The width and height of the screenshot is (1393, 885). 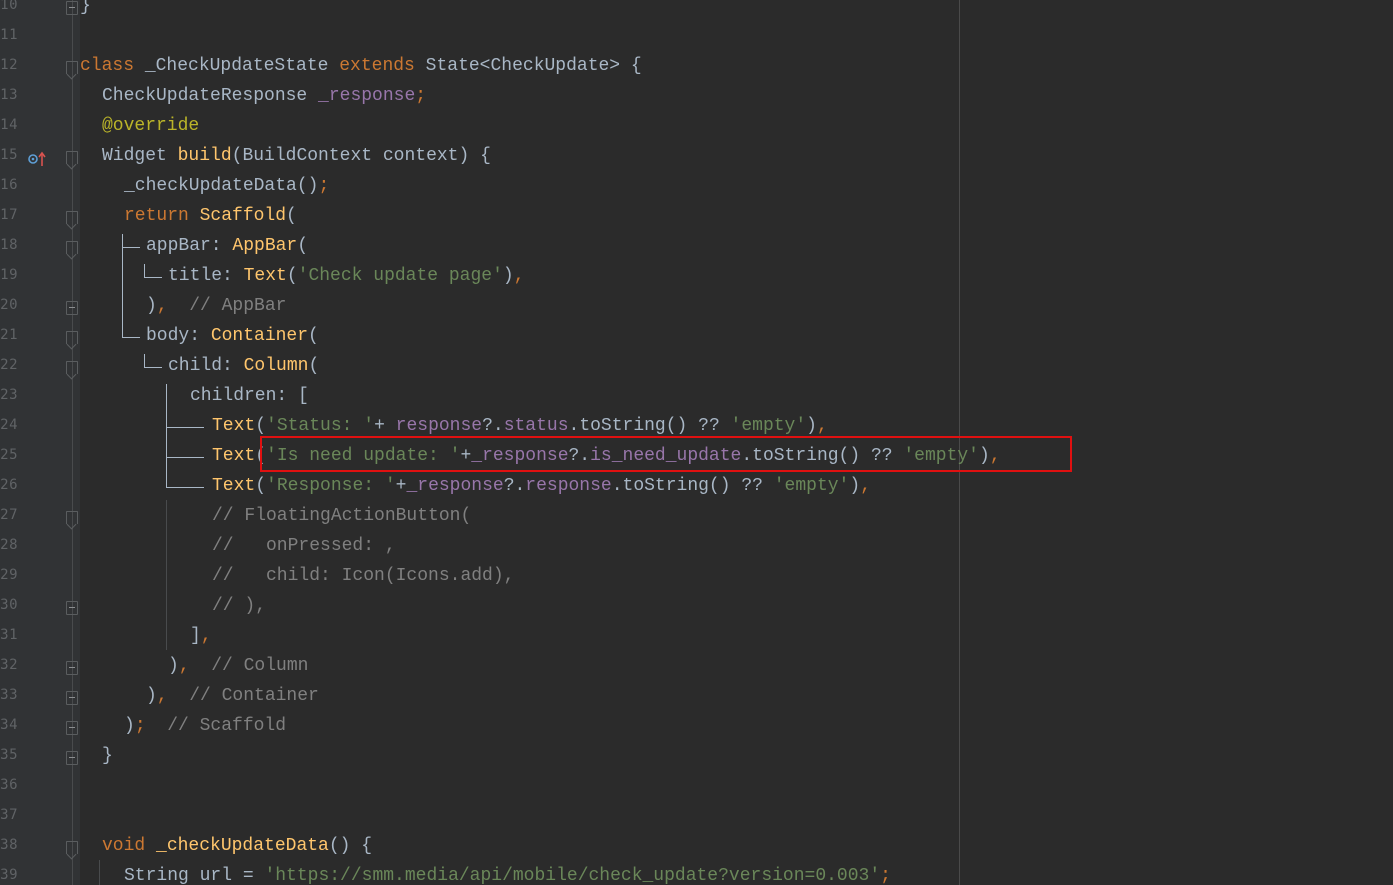 What do you see at coordinates (232, 336) in the screenshot?
I see `code-text: body: Container(` at bounding box center [232, 336].